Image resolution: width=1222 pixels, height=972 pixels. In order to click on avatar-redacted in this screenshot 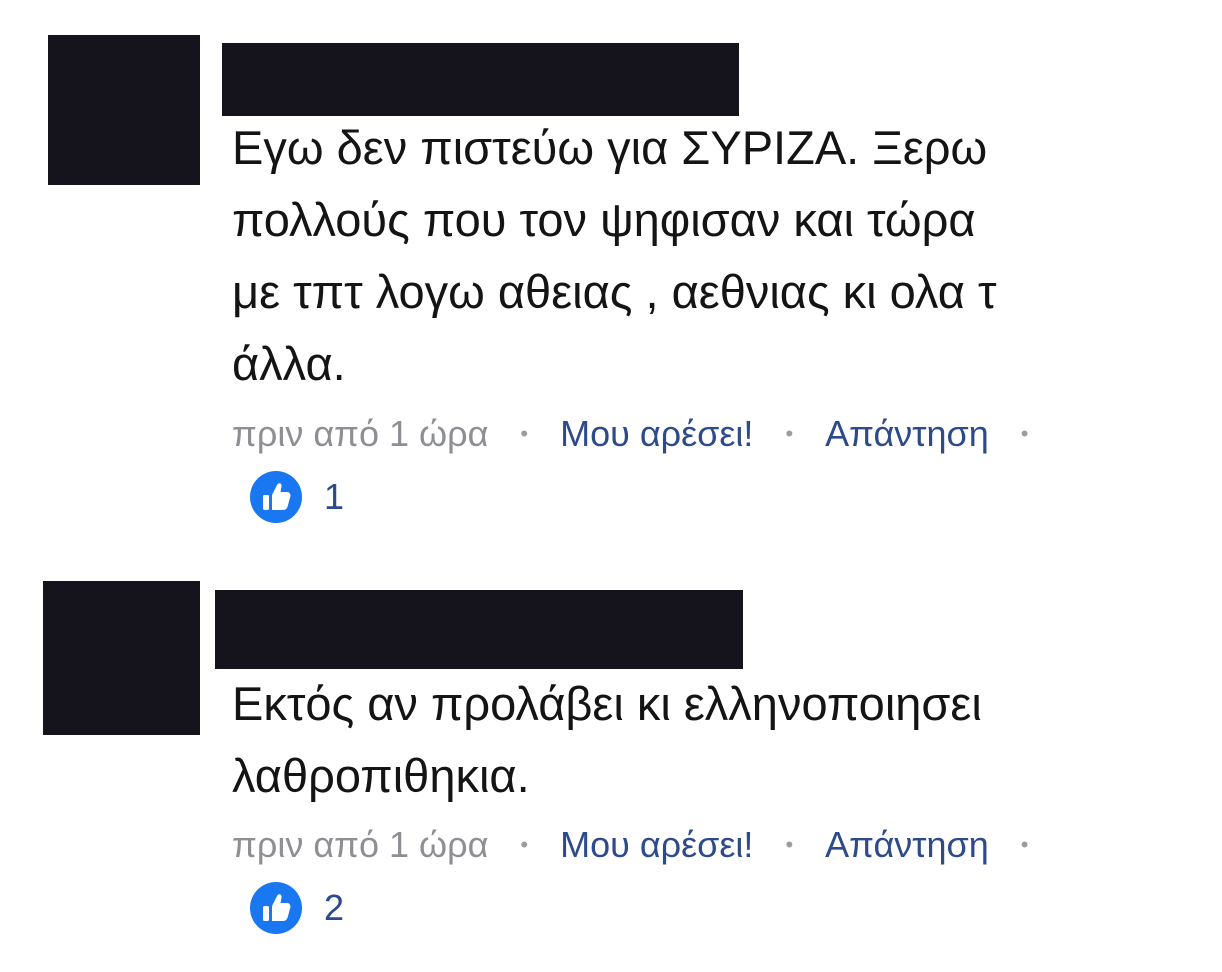, I will do `click(121, 658)`.